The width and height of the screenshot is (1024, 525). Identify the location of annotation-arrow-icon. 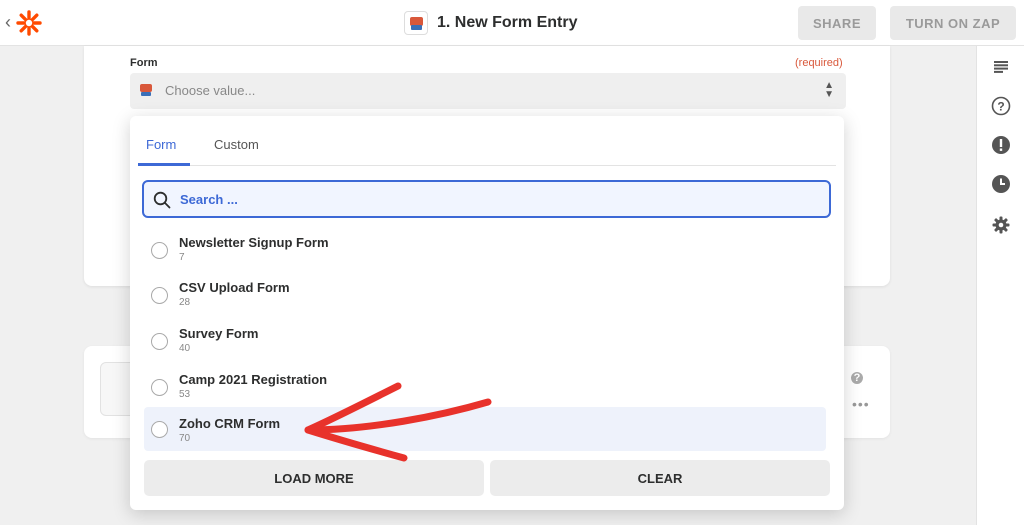
(398, 422).